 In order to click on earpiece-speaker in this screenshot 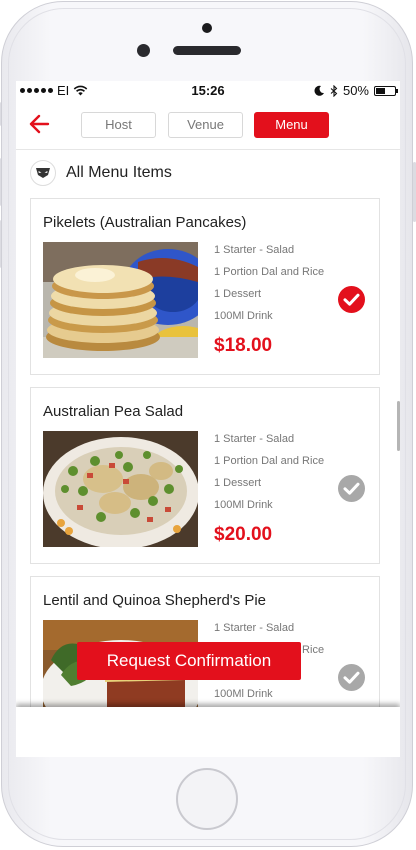, I will do `click(207, 50)`.